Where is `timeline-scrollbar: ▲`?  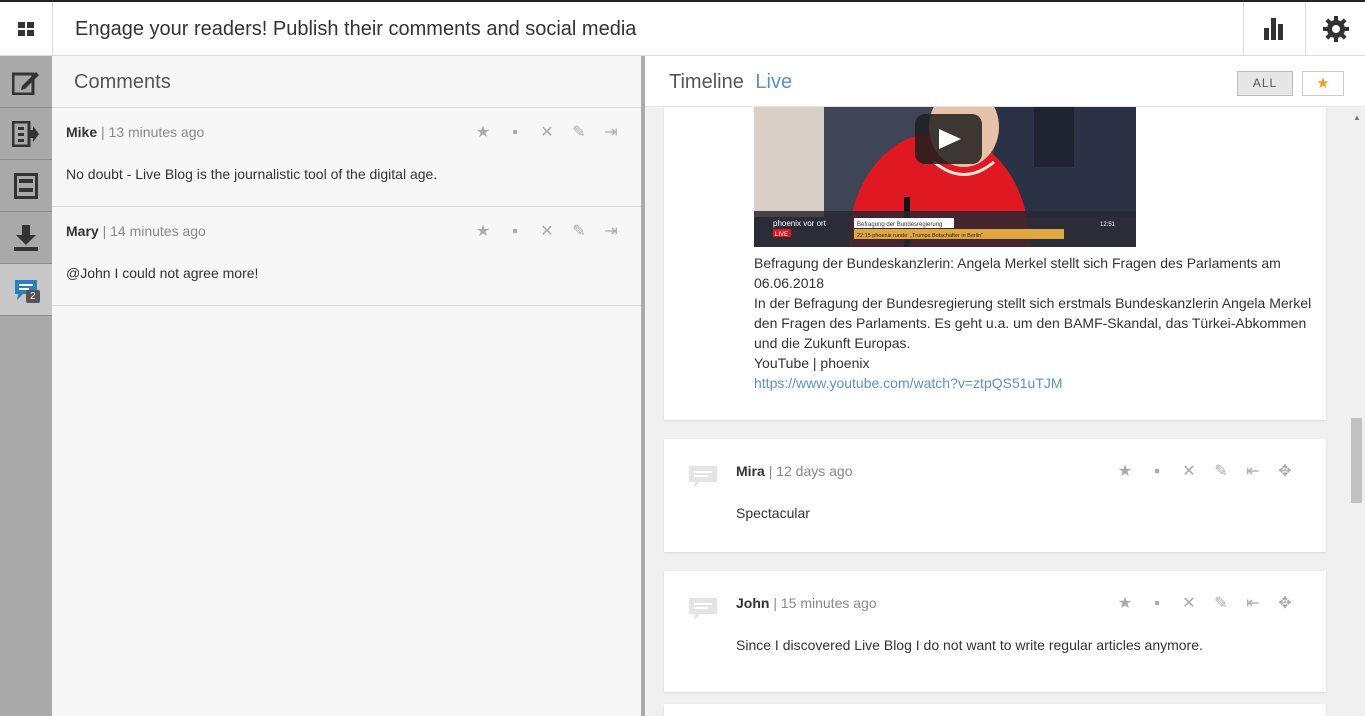 timeline-scrollbar: ▲ is located at coordinates (1357, 412).